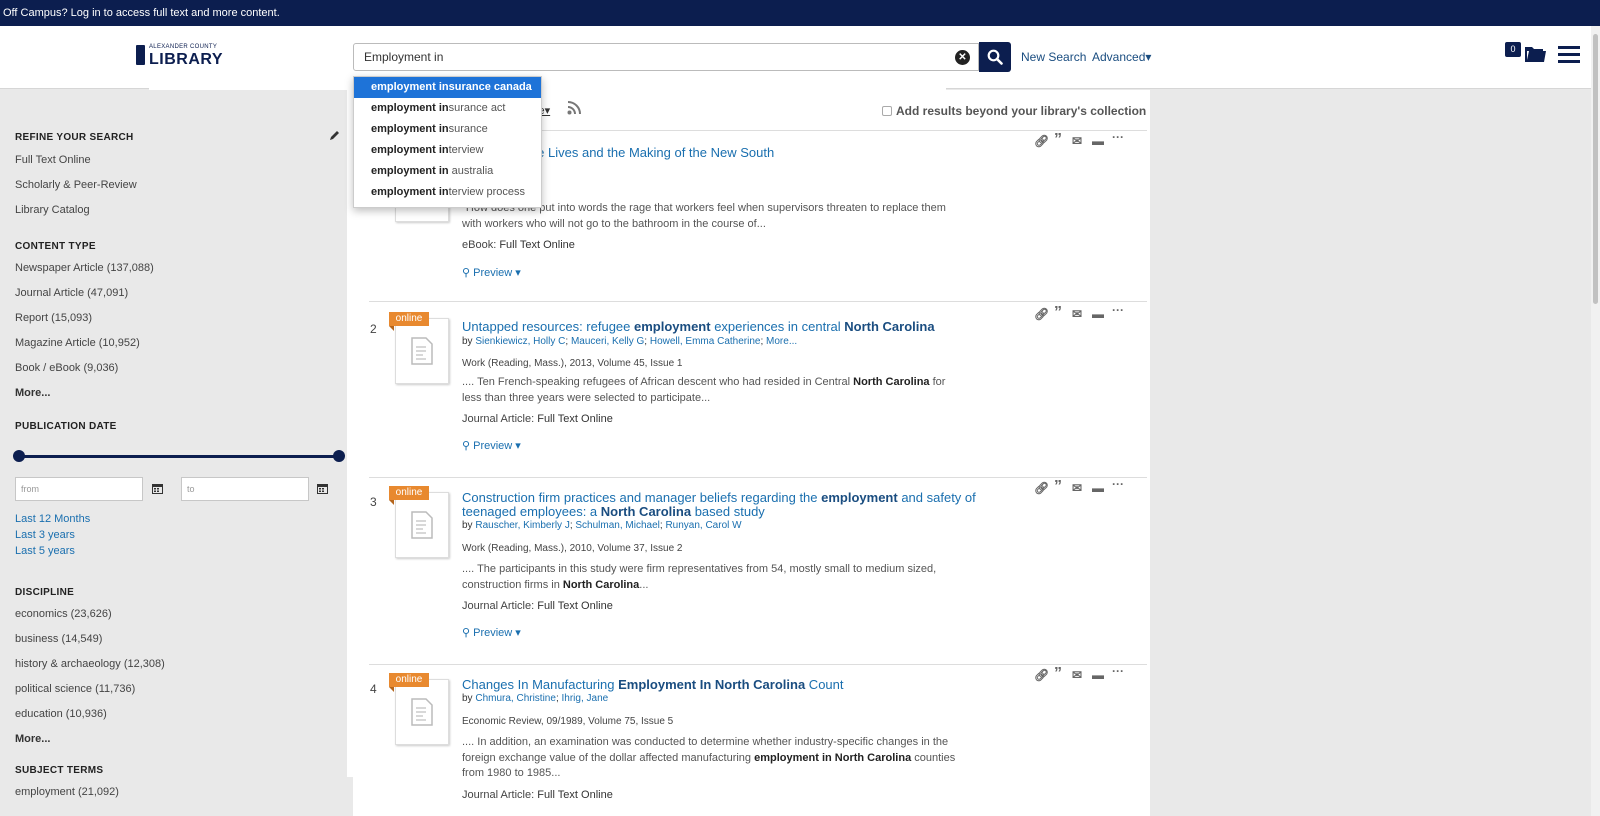 This screenshot has height=816, width=1600. Describe the element at coordinates (245, 489) in the screenshot. I see `date-to-input: to` at that location.